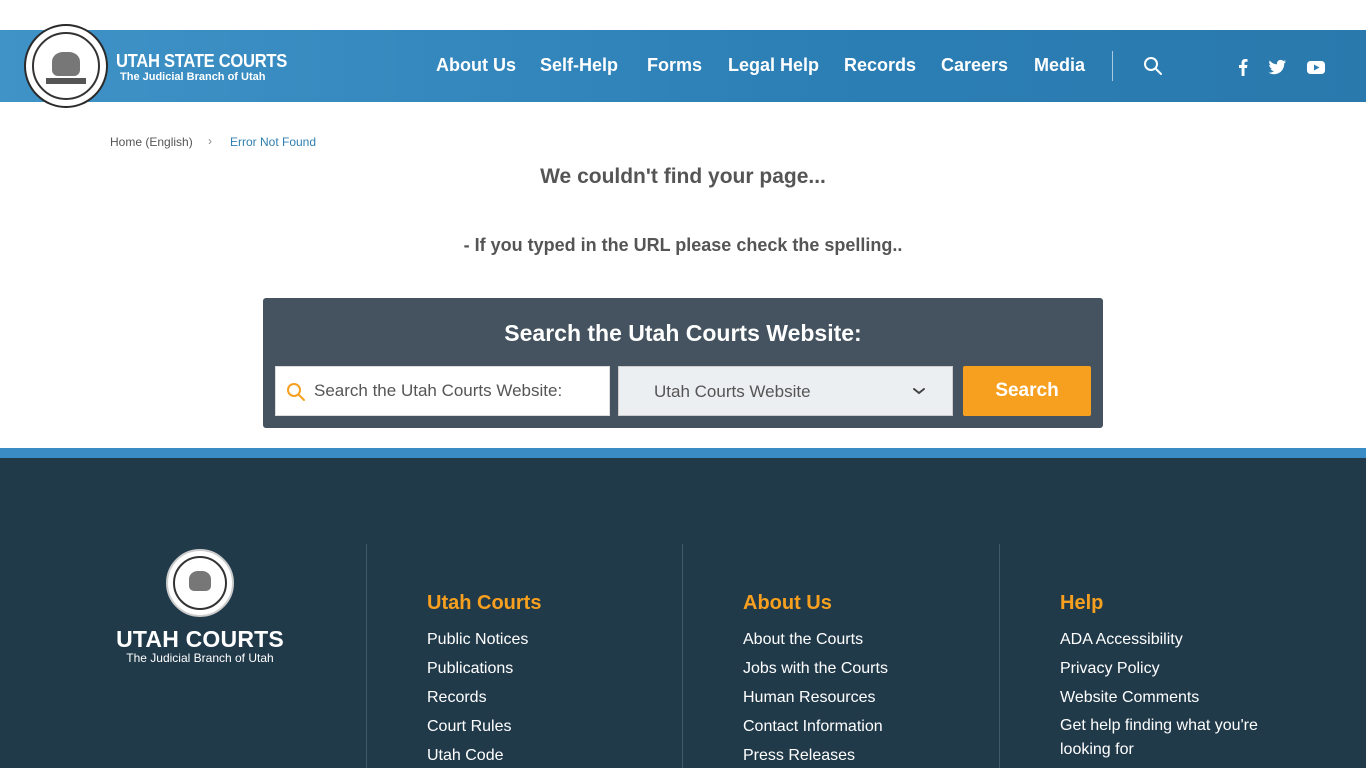 Image resolution: width=1366 pixels, height=770 pixels. Describe the element at coordinates (579, 65) in the screenshot. I see `nav-self-help: Self-Help` at that location.